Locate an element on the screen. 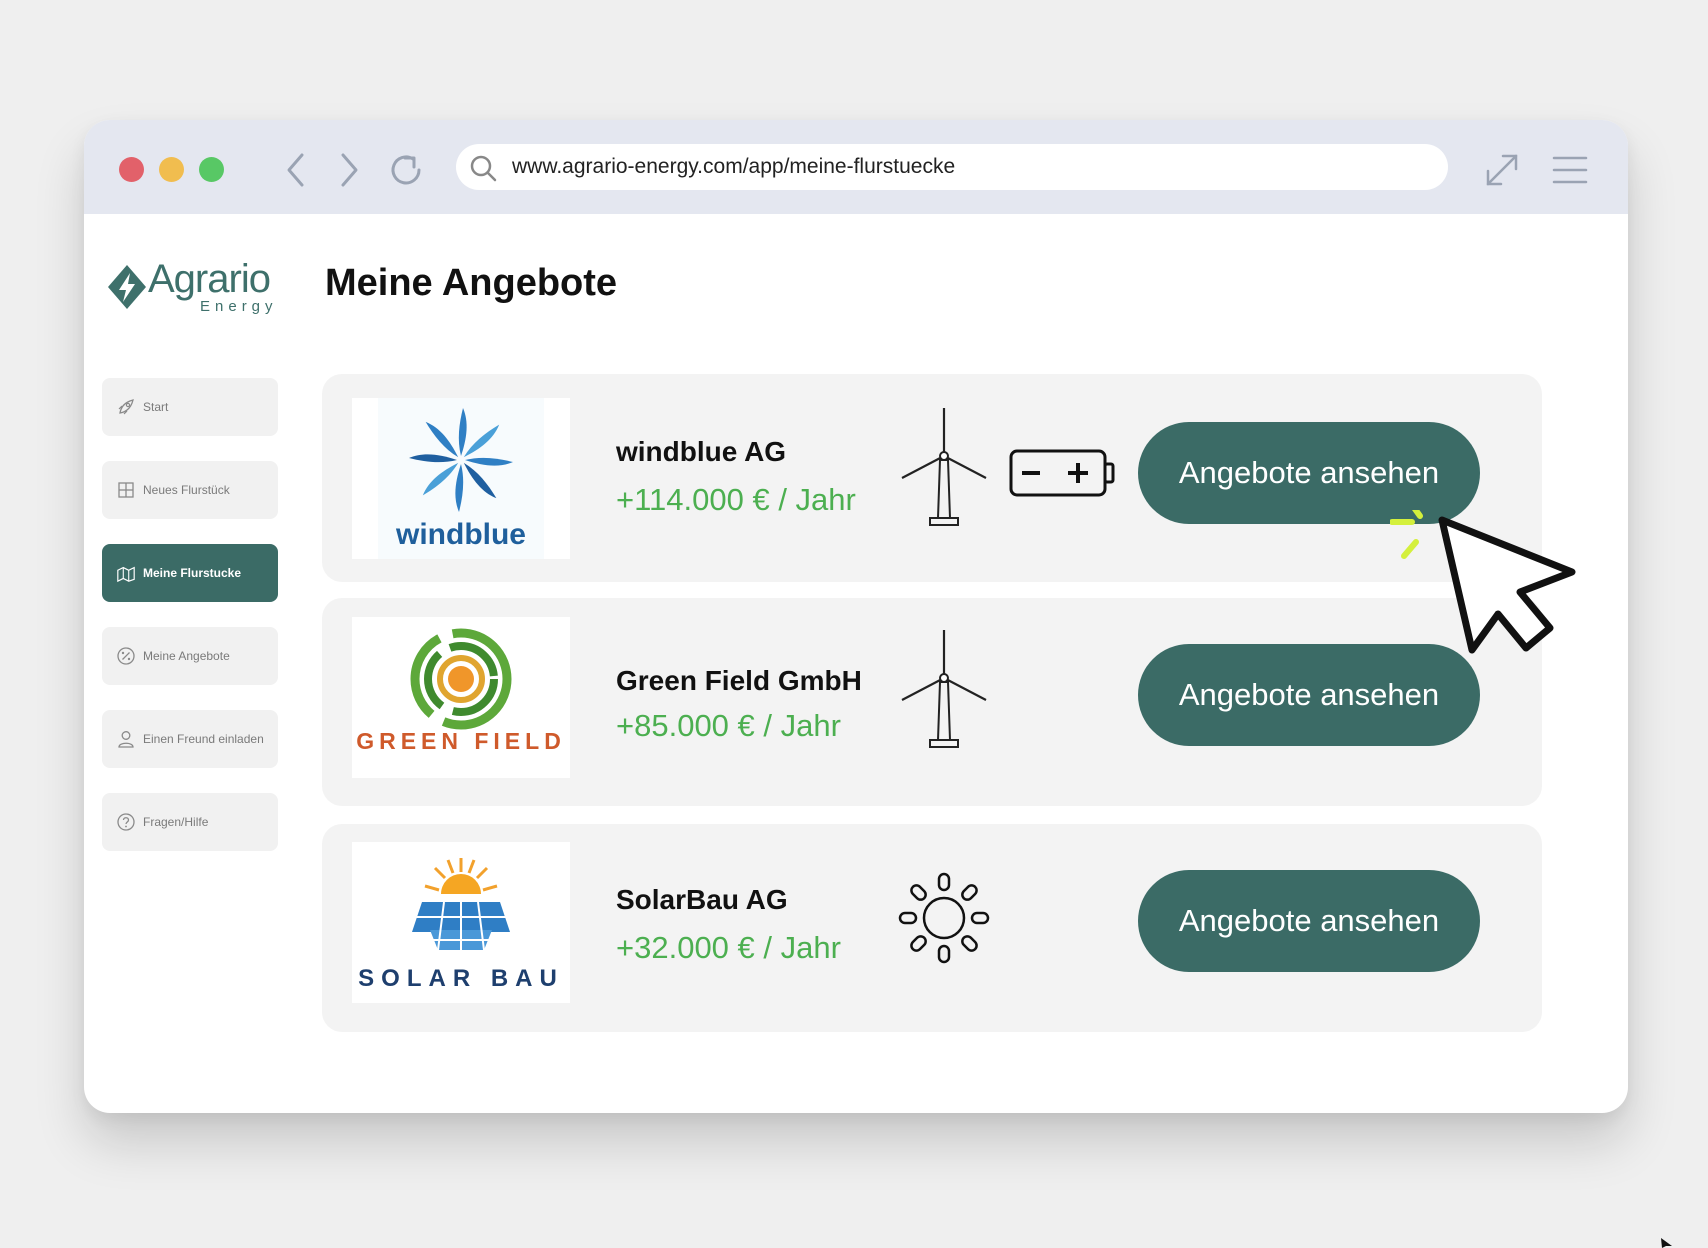 The image size is (1708, 1248). sidebar-item-label: Meine Flurstucke is located at coordinates (192, 573).